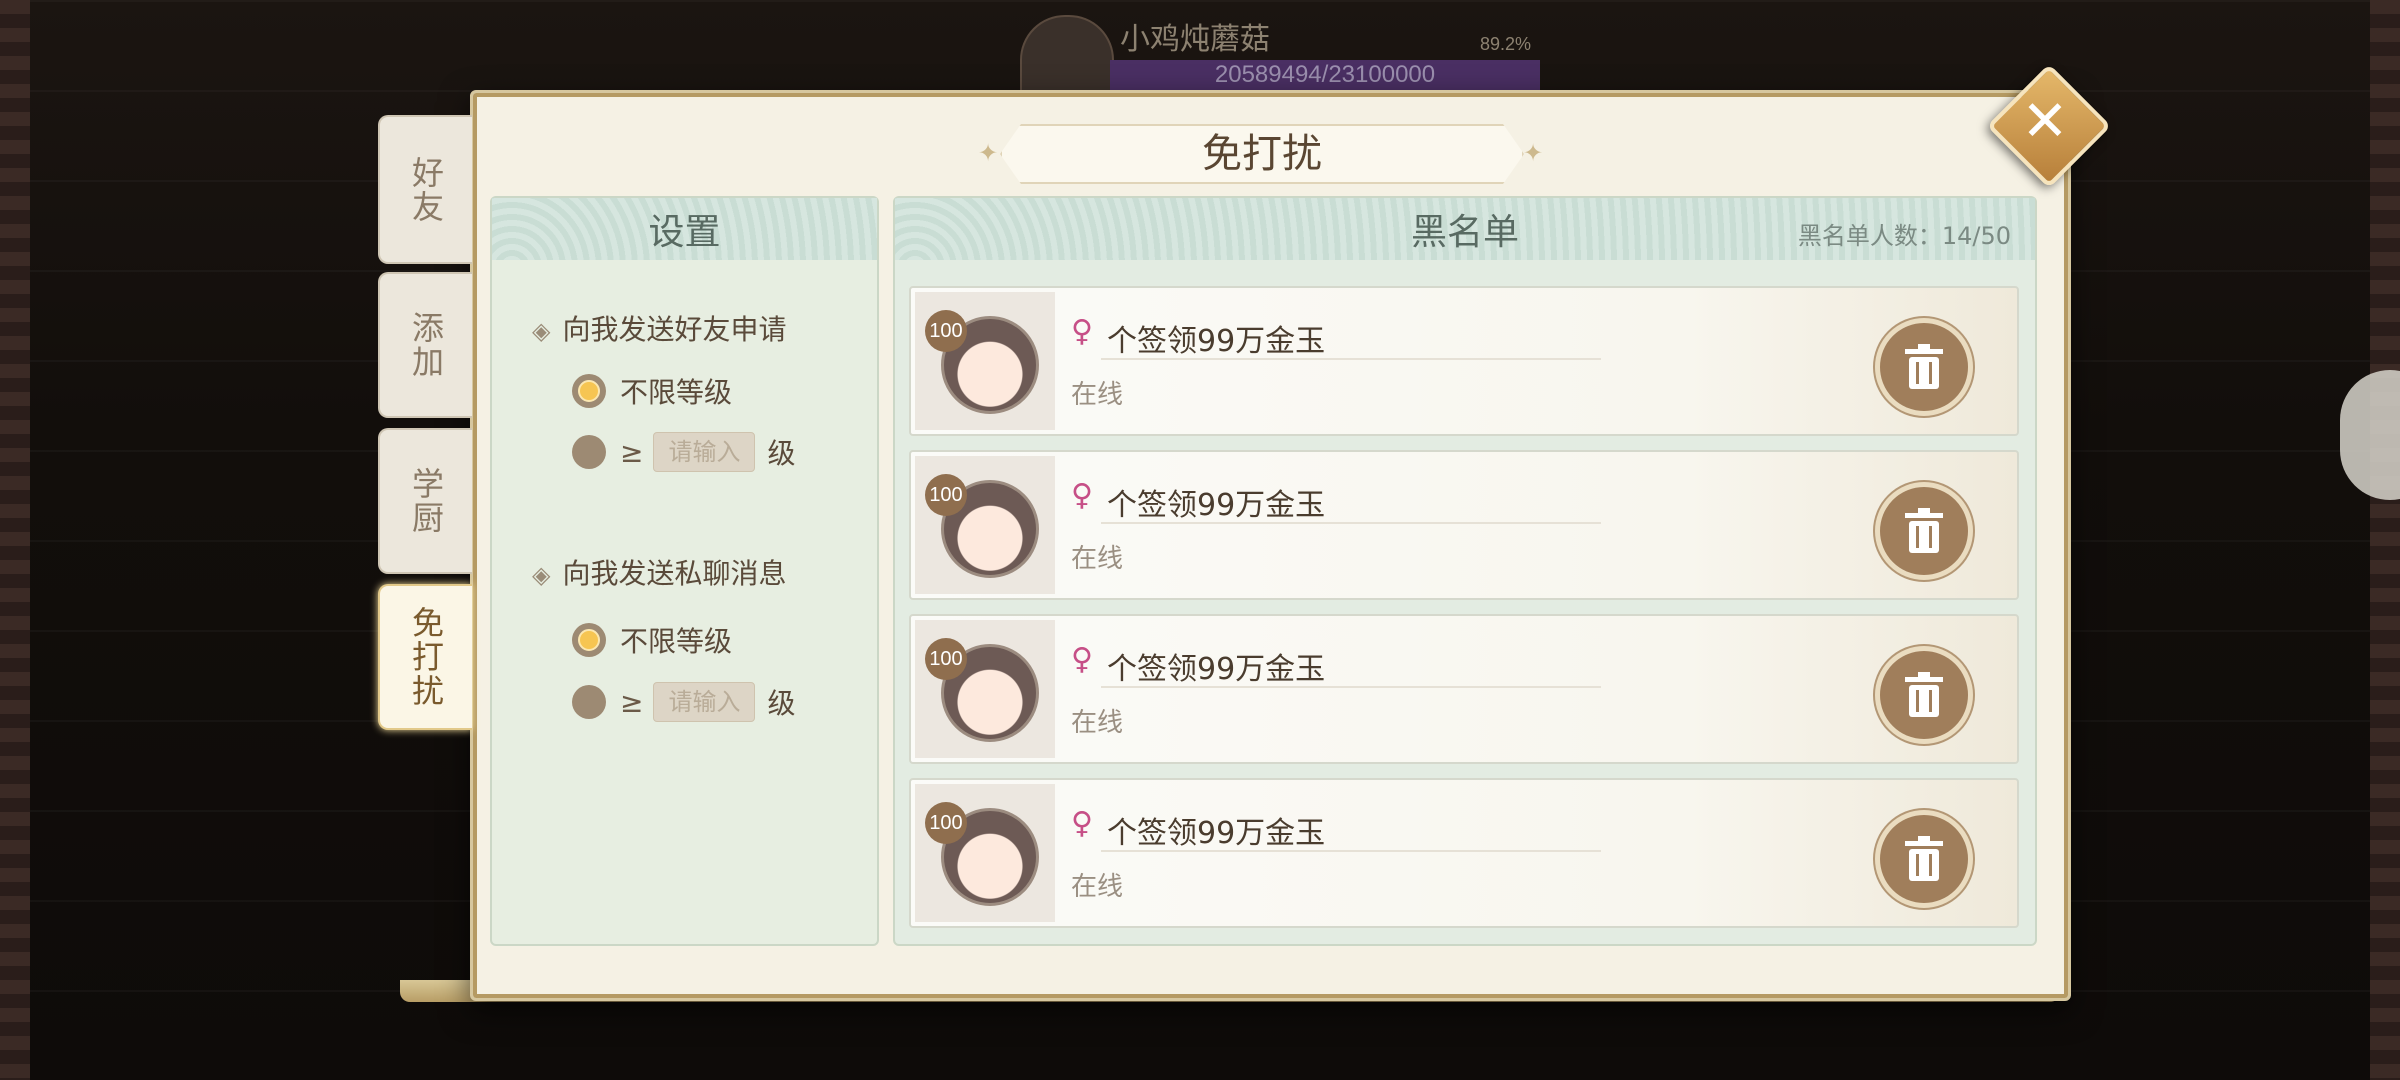  I want to click on tab-label: 好友, so click(426, 189).